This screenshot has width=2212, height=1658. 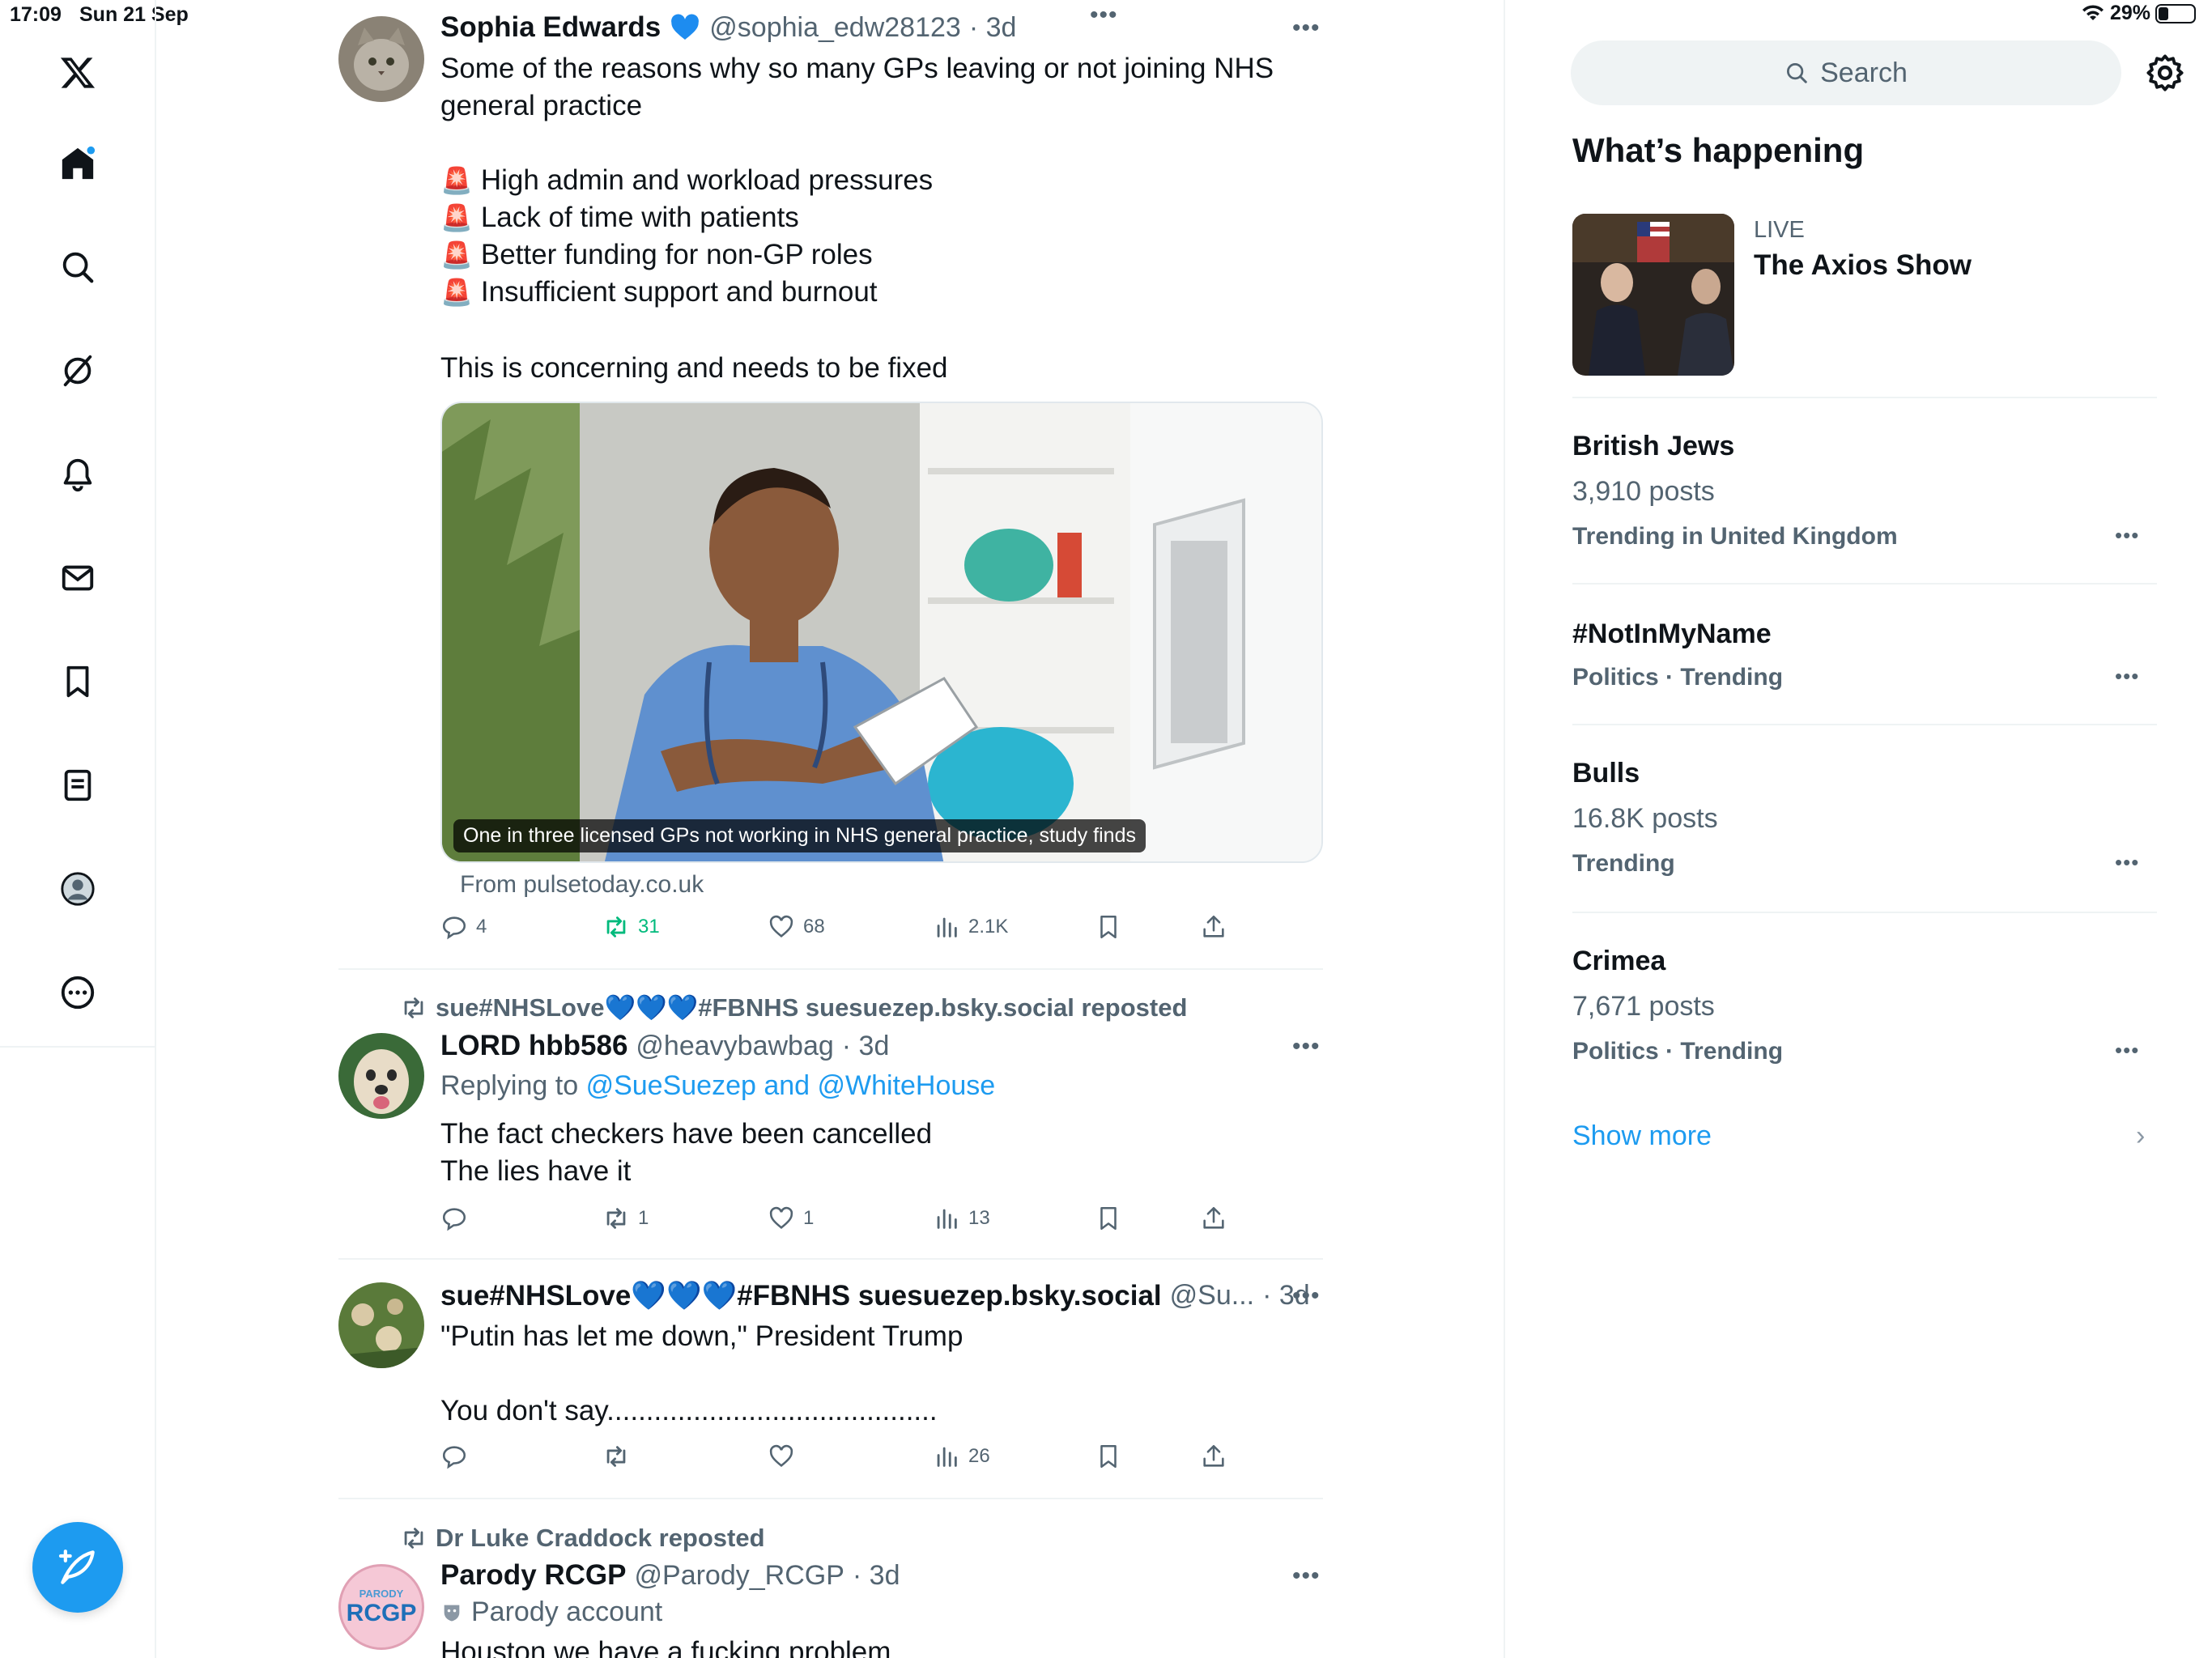 I want to click on notifications-bell-icon, so click(x=77, y=474).